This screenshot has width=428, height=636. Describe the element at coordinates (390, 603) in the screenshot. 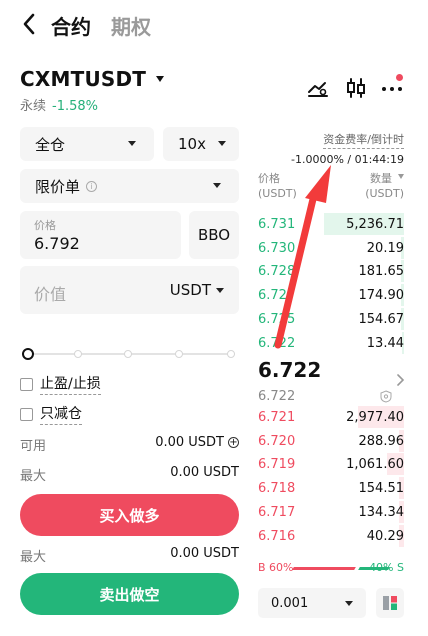

I see `orderbook-view-button` at that location.